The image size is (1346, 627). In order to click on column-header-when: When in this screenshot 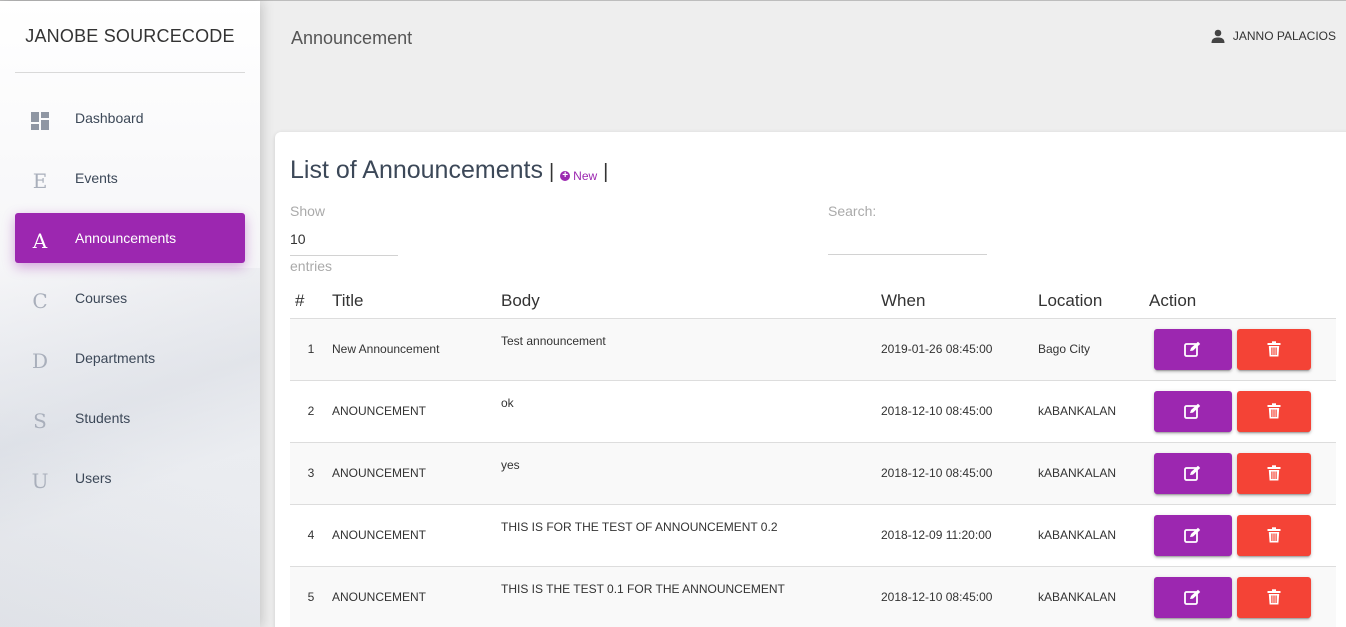, I will do `click(959, 301)`.